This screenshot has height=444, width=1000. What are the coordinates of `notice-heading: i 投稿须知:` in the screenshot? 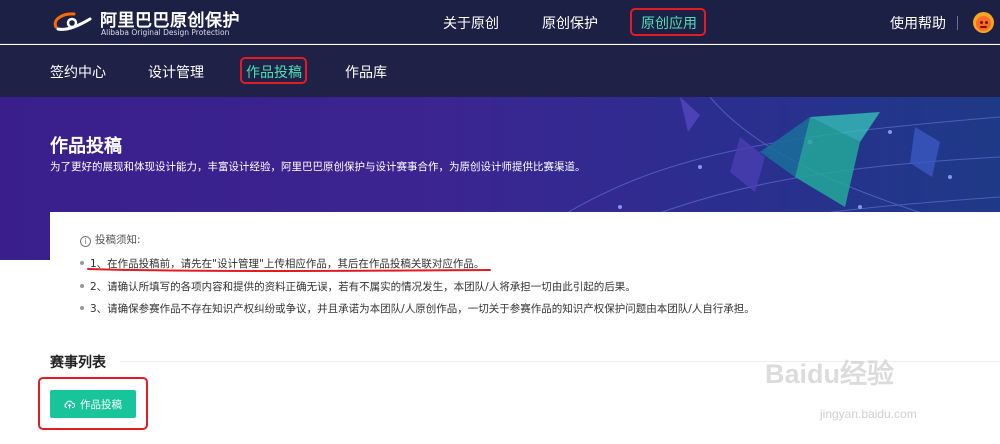 It's located at (110, 239).